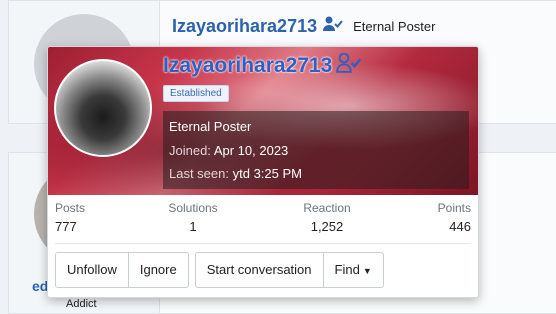  What do you see at coordinates (92, 270) in the screenshot?
I see `unfollow-button: Unfollow` at bounding box center [92, 270].